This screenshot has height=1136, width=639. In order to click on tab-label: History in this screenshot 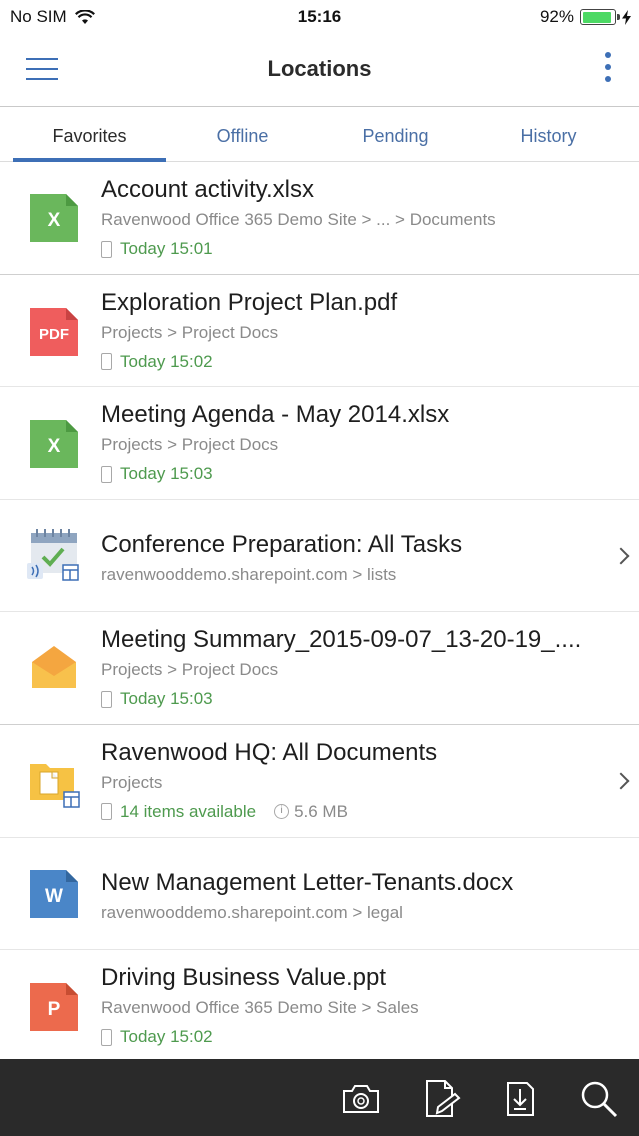, I will do `click(548, 136)`.